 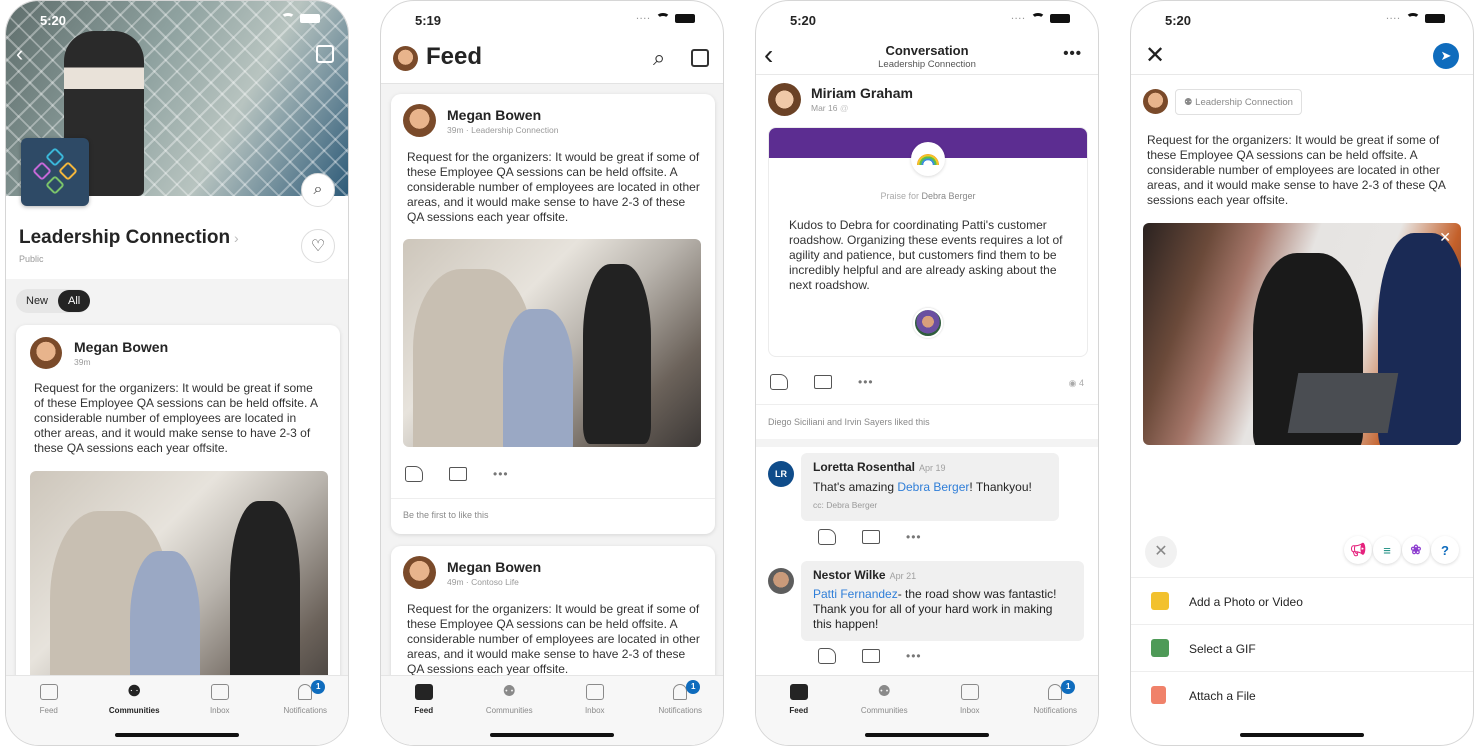 What do you see at coordinates (446, 515) in the screenshot?
I see `likes-summary: Be the first to like this` at bounding box center [446, 515].